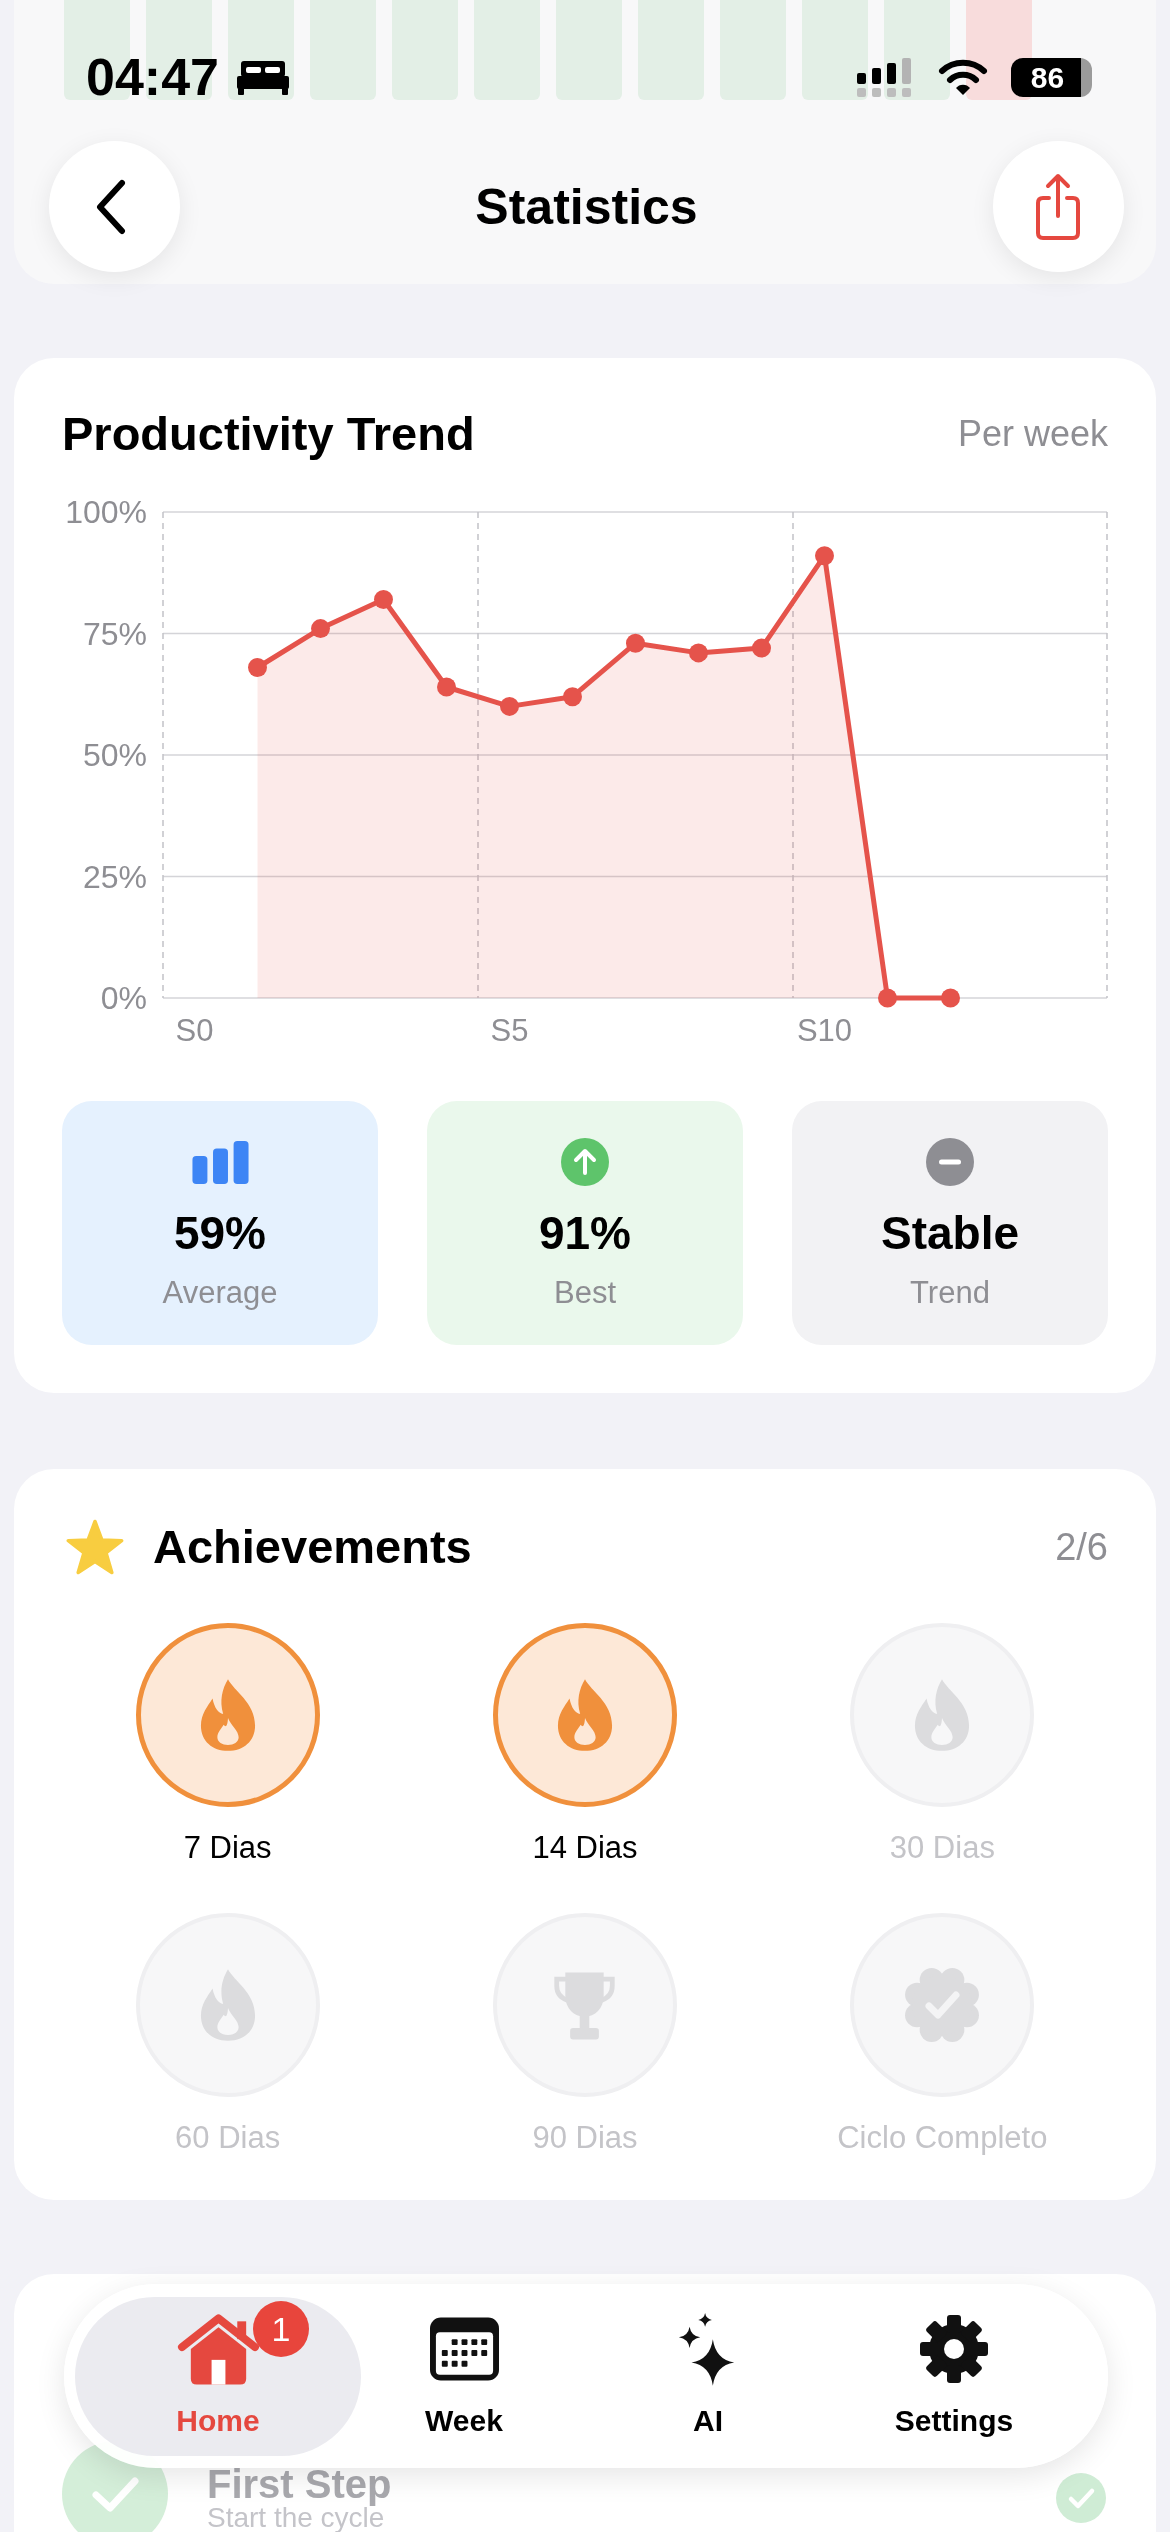 The image size is (1170, 2532). I want to click on battery-indicator: 86, so click(1051, 77).